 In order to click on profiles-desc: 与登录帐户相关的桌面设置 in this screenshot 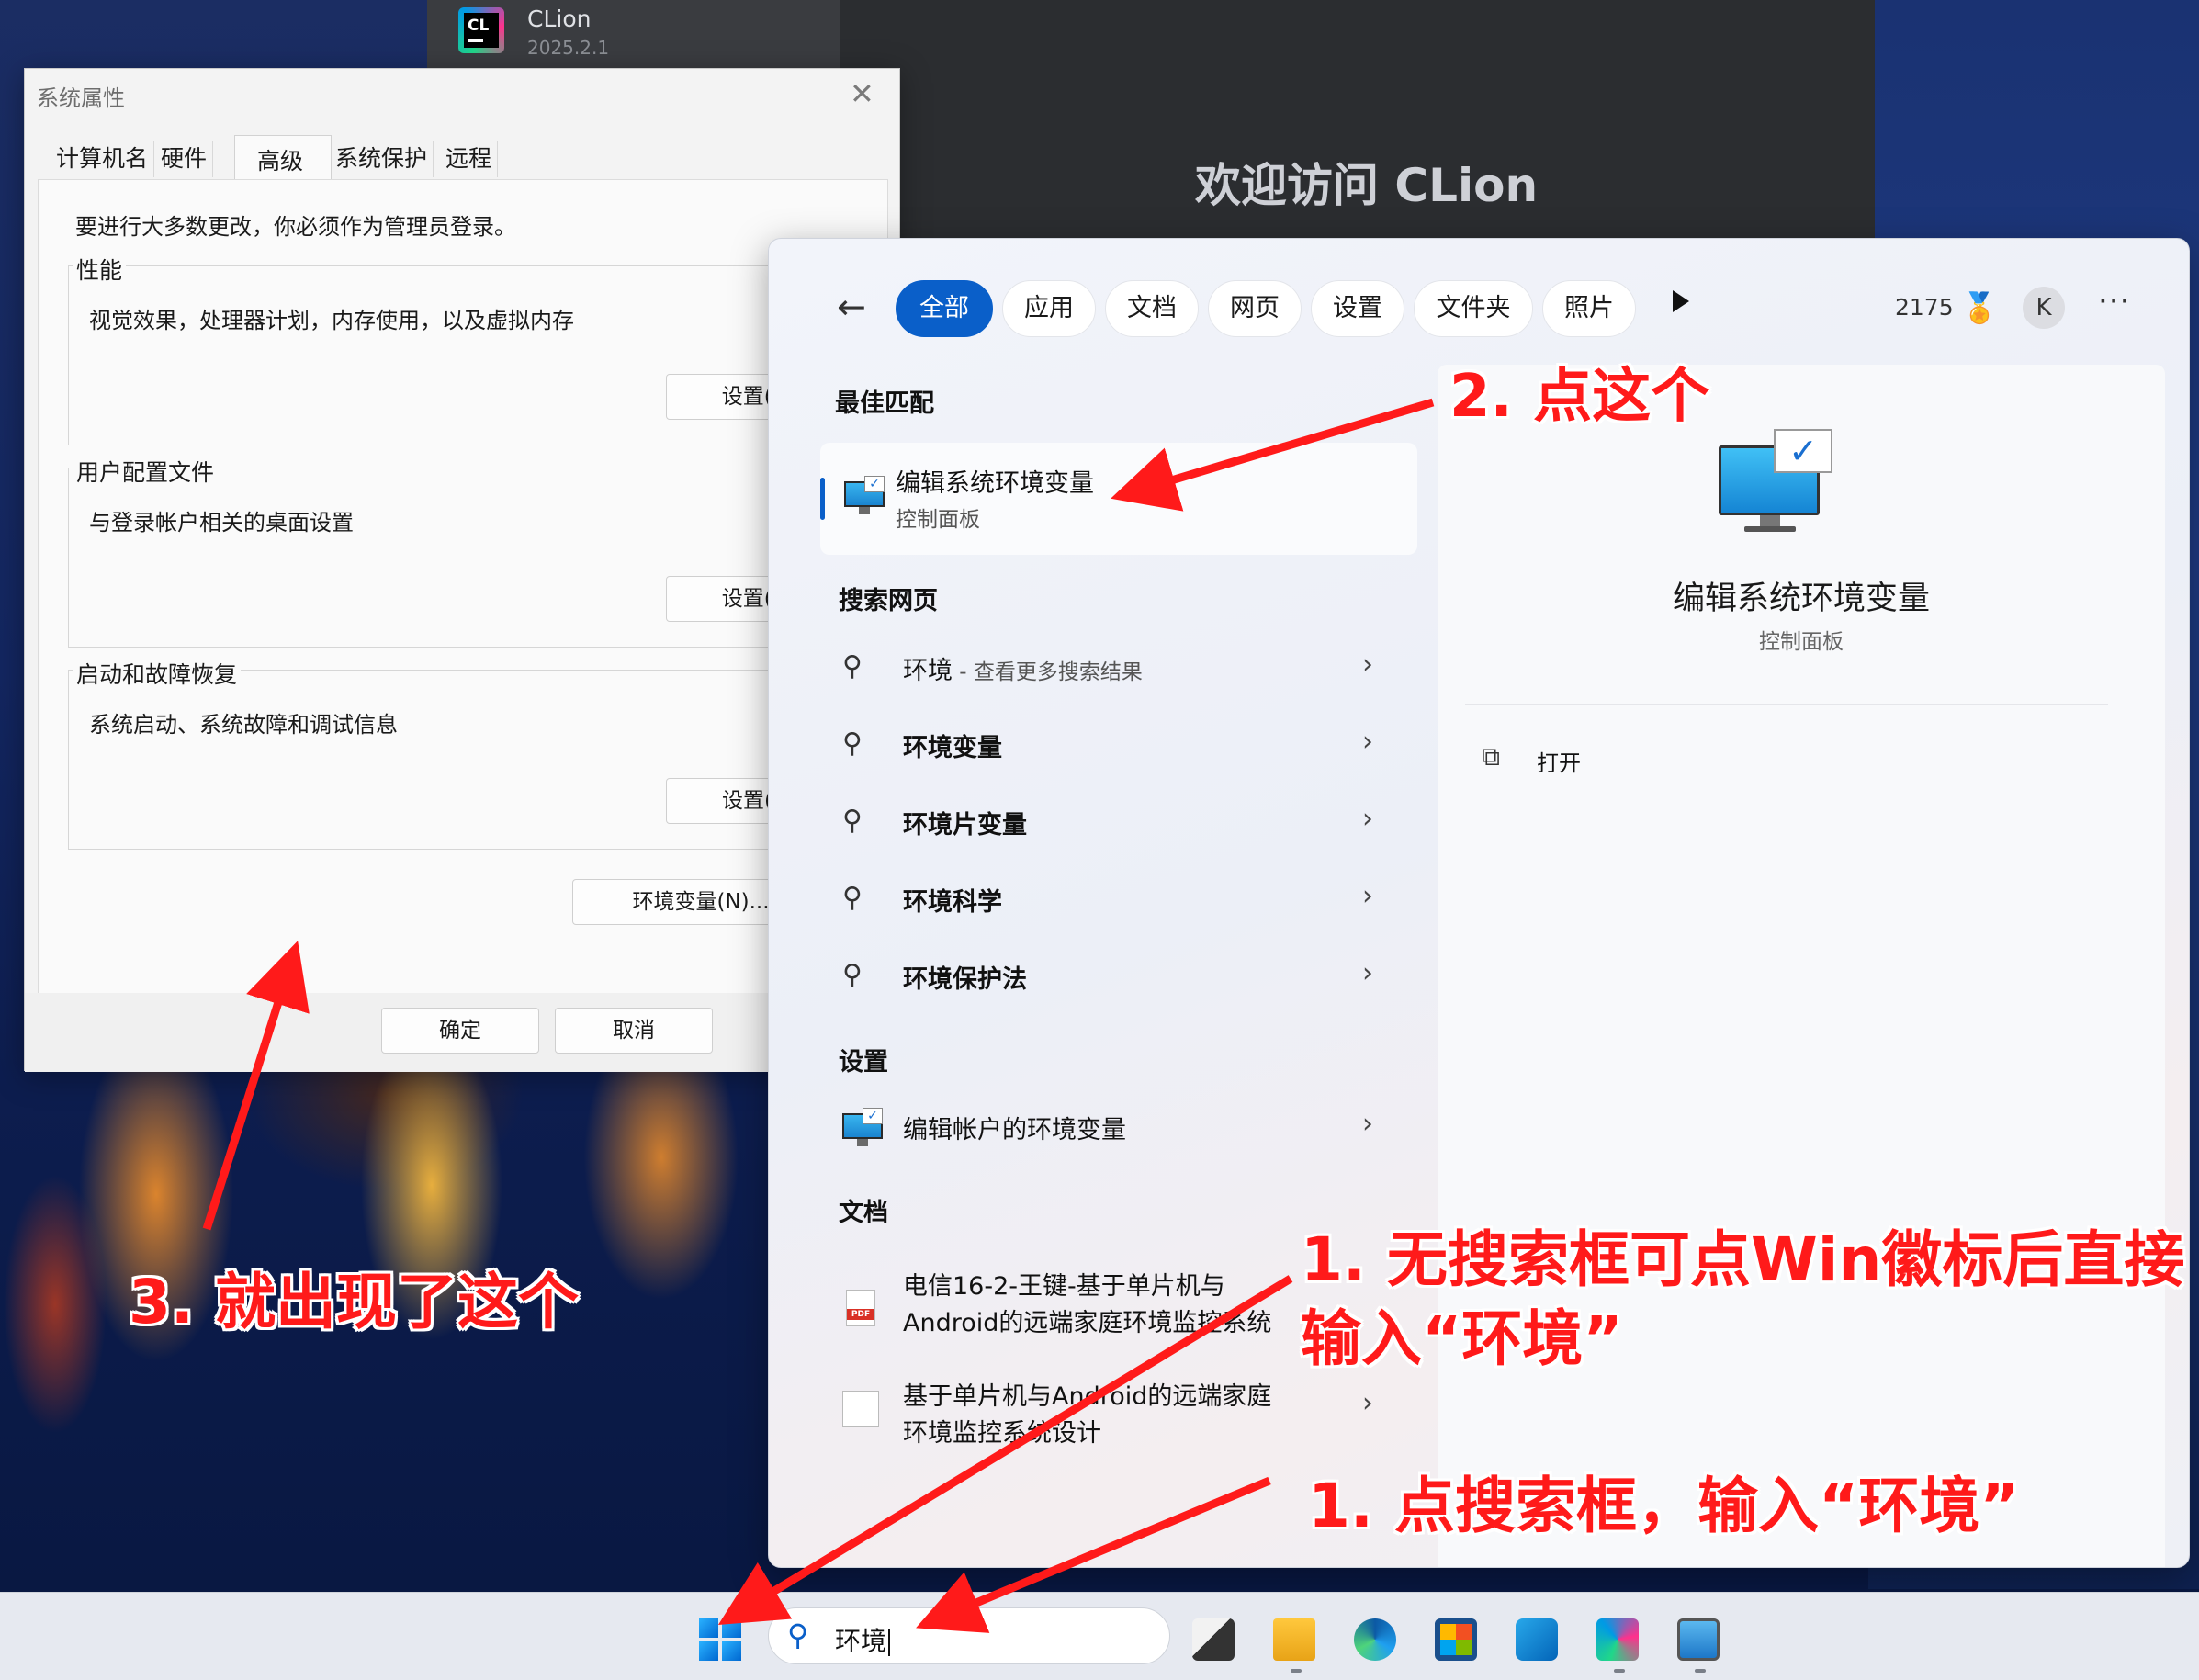, I will do `click(221, 523)`.